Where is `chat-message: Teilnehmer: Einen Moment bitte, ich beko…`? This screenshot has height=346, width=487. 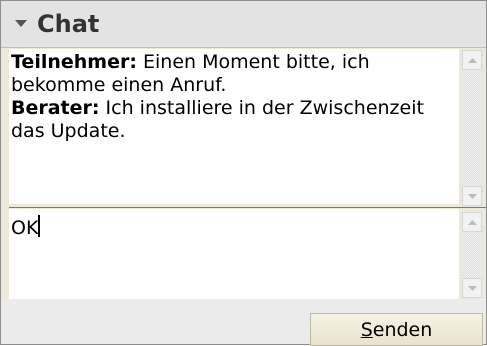 chat-message: Teilnehmer: Einen Moment bitte, ich beko… is located at coordinates (235, 74).